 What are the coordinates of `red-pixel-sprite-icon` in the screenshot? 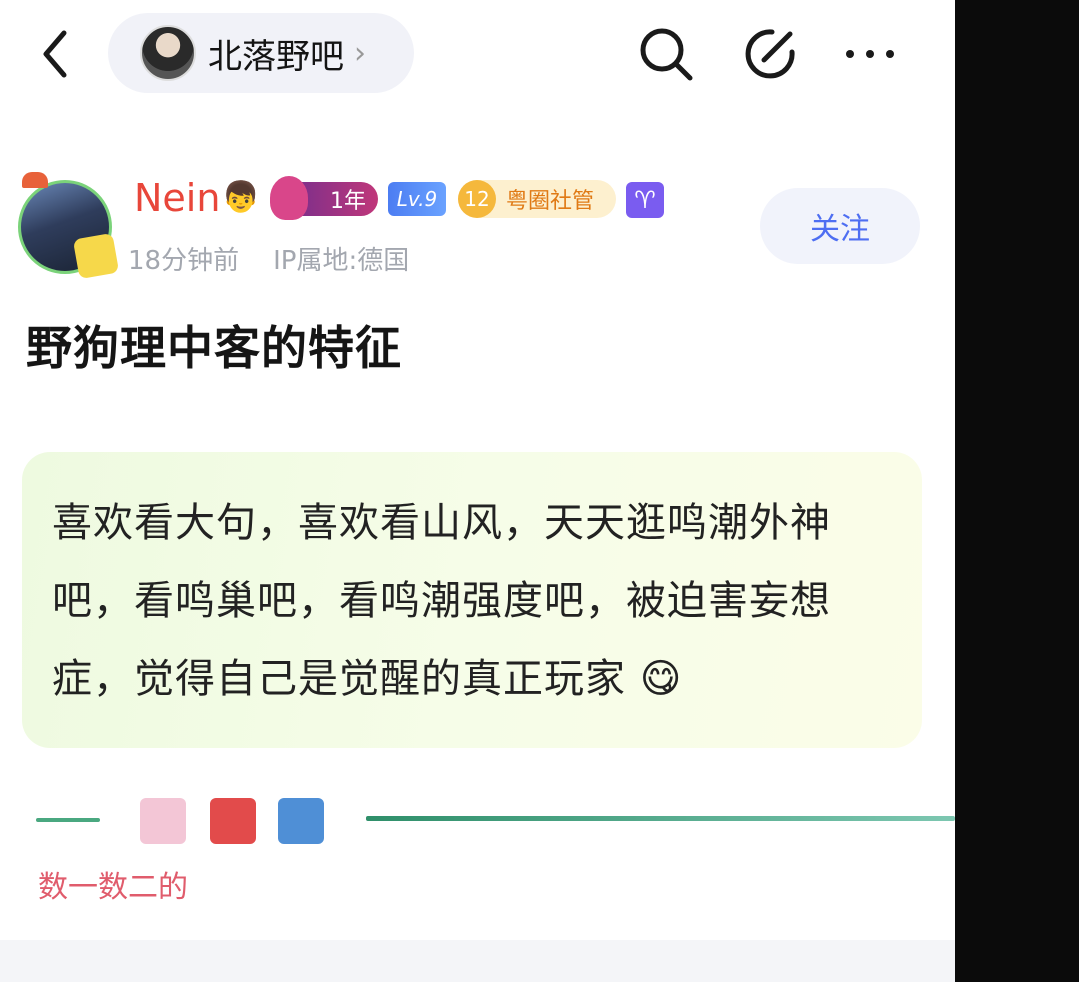 It's located at (233, 821).